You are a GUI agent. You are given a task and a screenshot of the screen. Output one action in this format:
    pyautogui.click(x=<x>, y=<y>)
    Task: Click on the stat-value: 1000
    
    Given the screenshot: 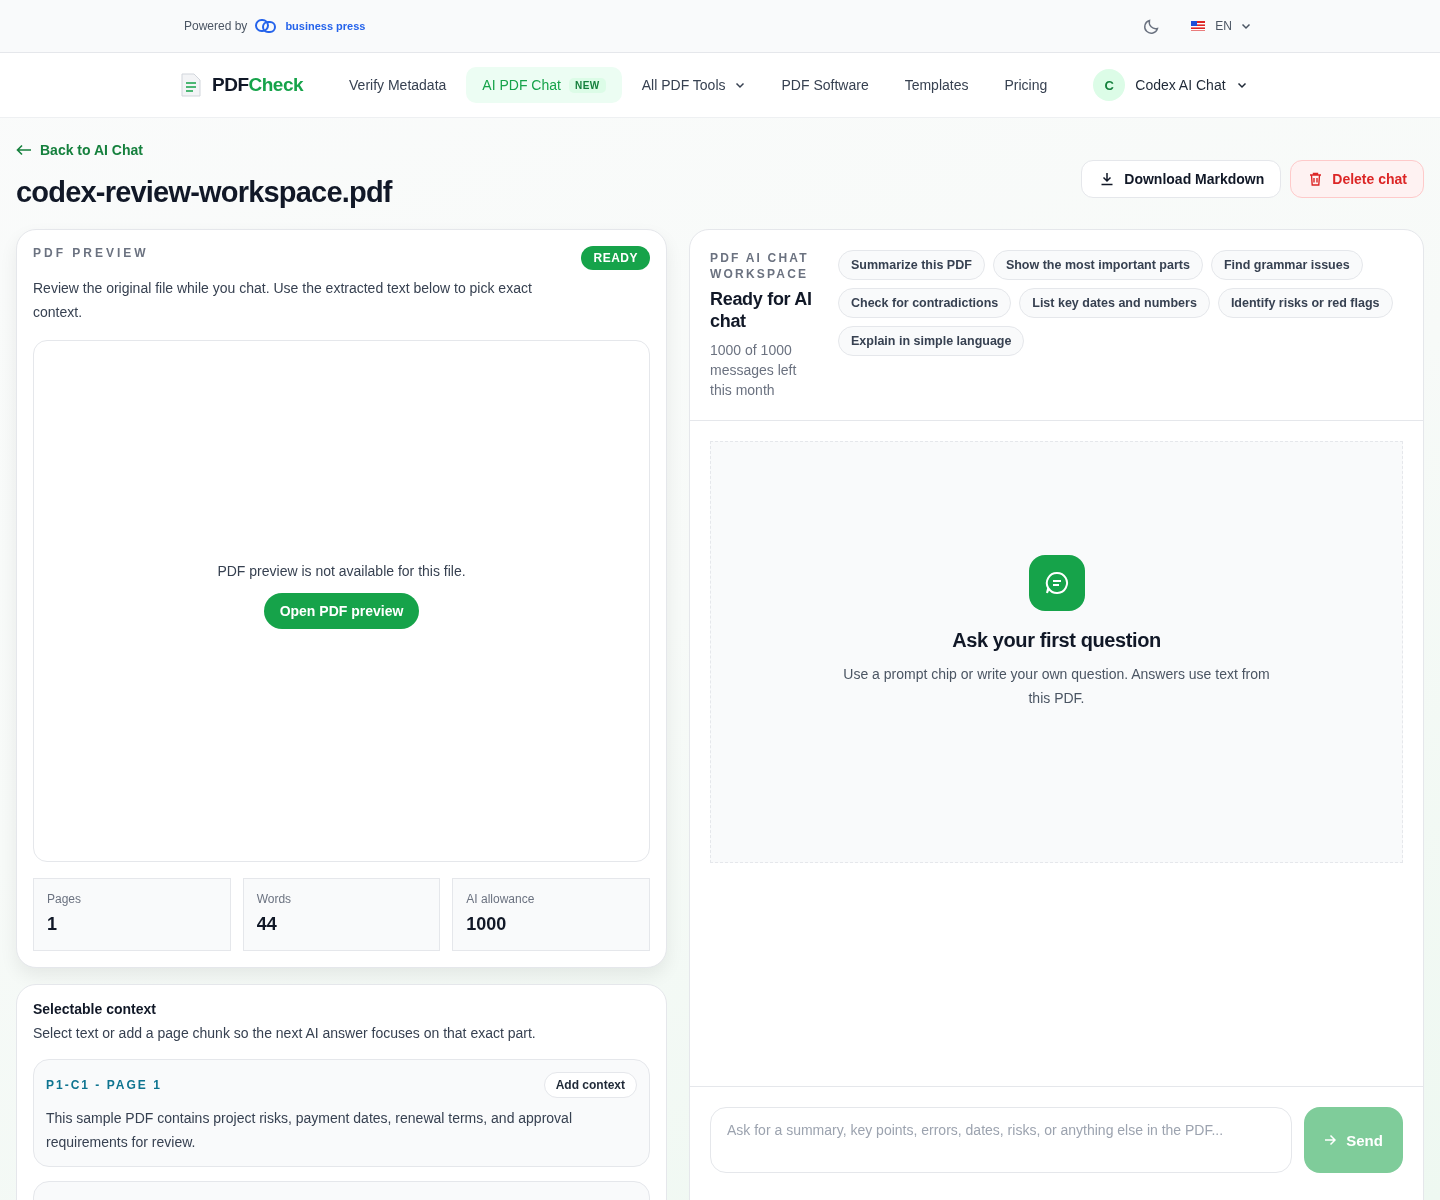 What is the action you would take?
    pyautogui.click(x=487, y=924)
    